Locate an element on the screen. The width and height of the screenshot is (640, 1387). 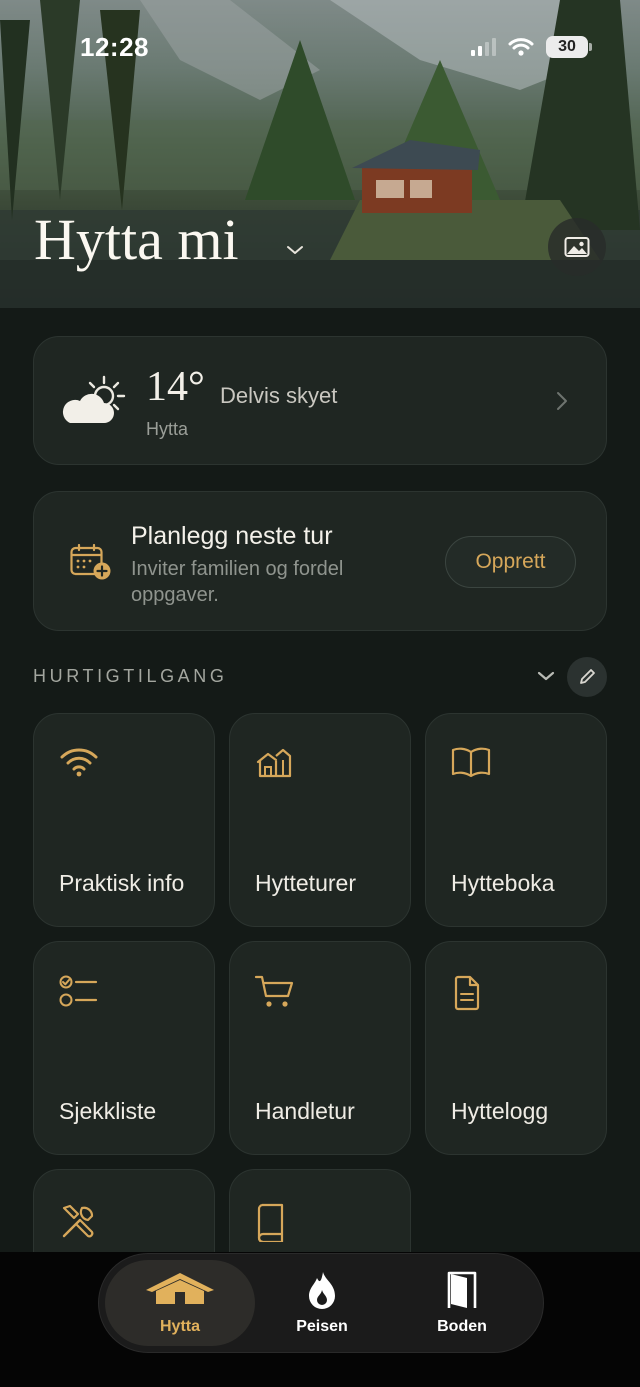
tab-label: Boden is located at coordinates (462, 1326).